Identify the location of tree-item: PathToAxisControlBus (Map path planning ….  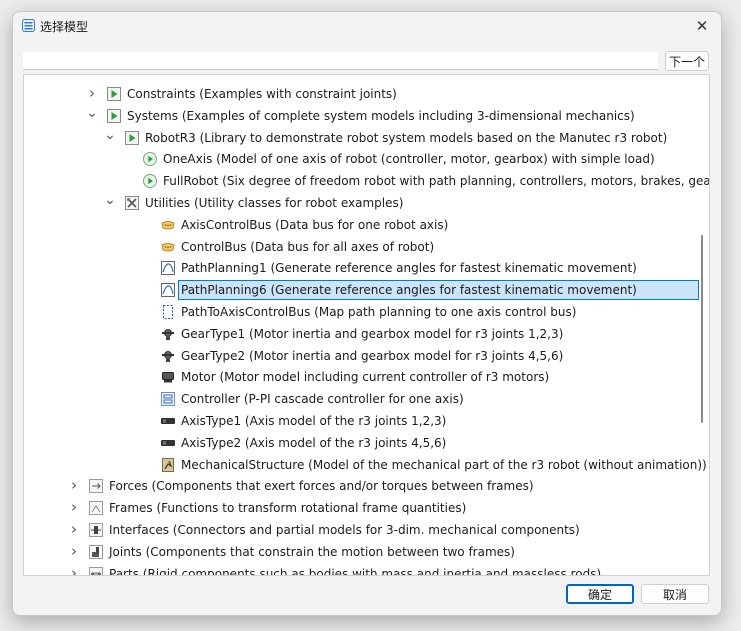
(366, 312).